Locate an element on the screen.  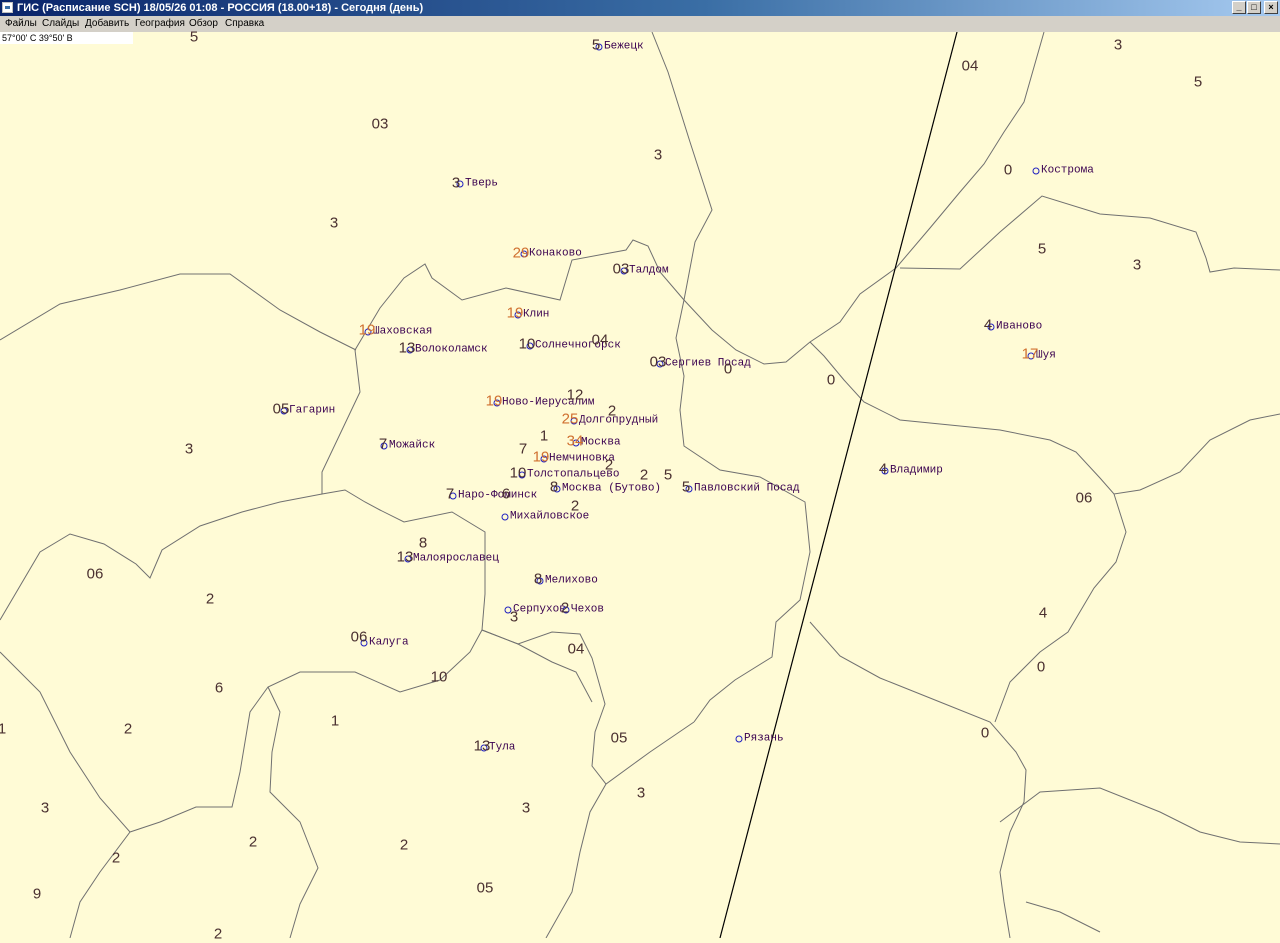
city-label: Конаково is located at coordinates (555, 254).